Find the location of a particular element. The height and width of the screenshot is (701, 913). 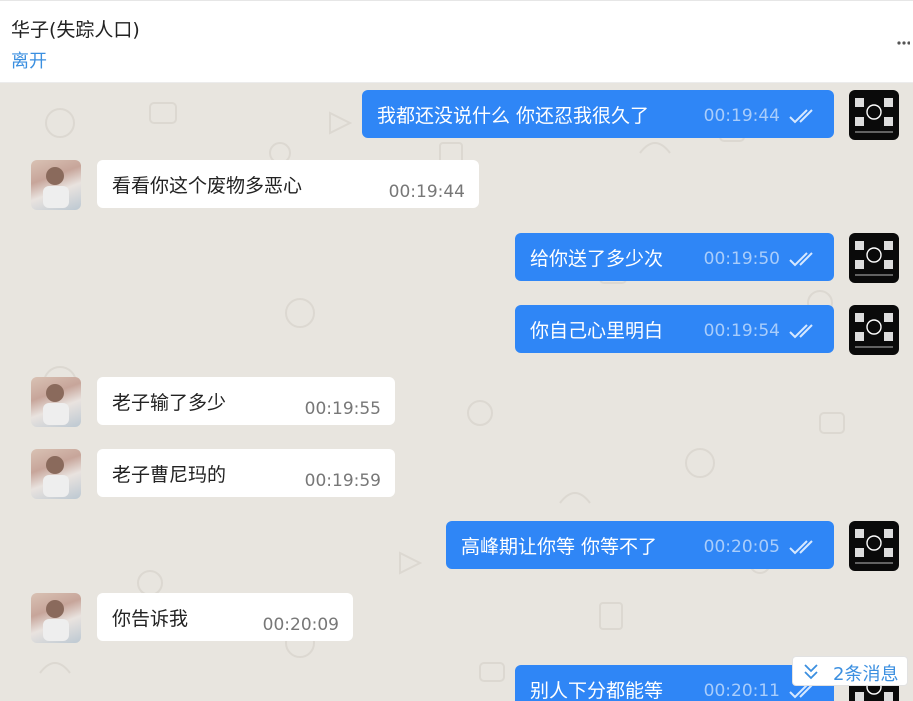

message-time: 00:20:09 is located at coordinates (300, 625).